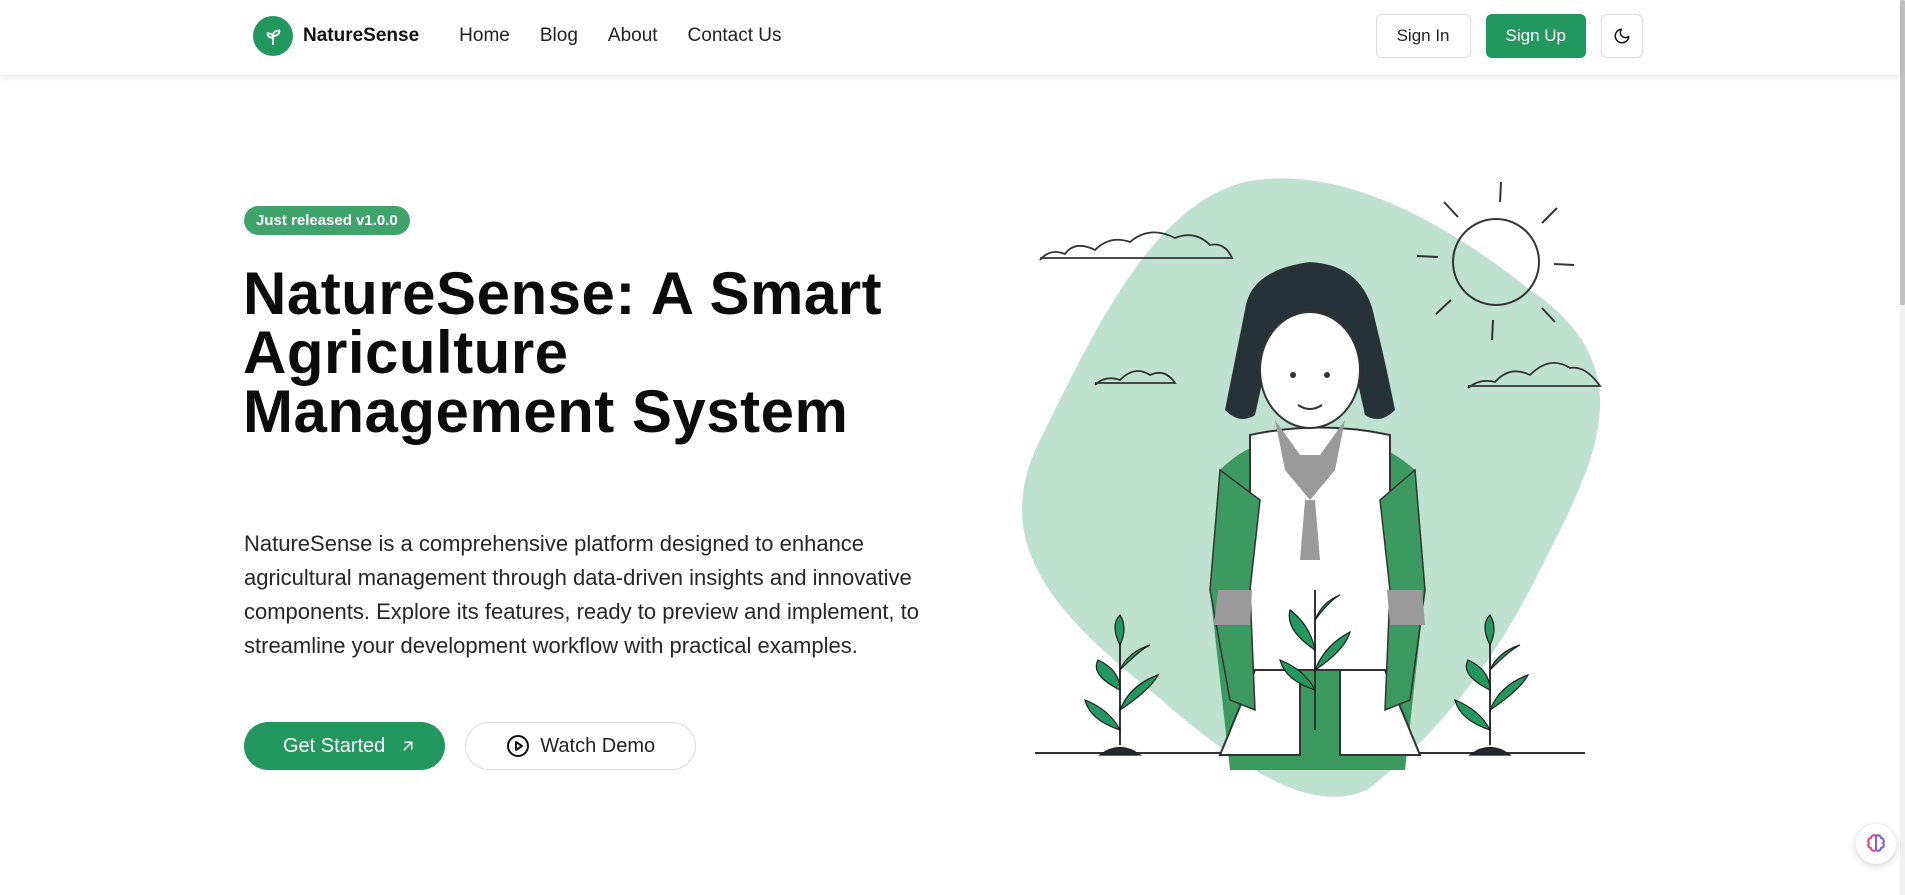  I want to click on brand: NatureSense, so click(336, 36).